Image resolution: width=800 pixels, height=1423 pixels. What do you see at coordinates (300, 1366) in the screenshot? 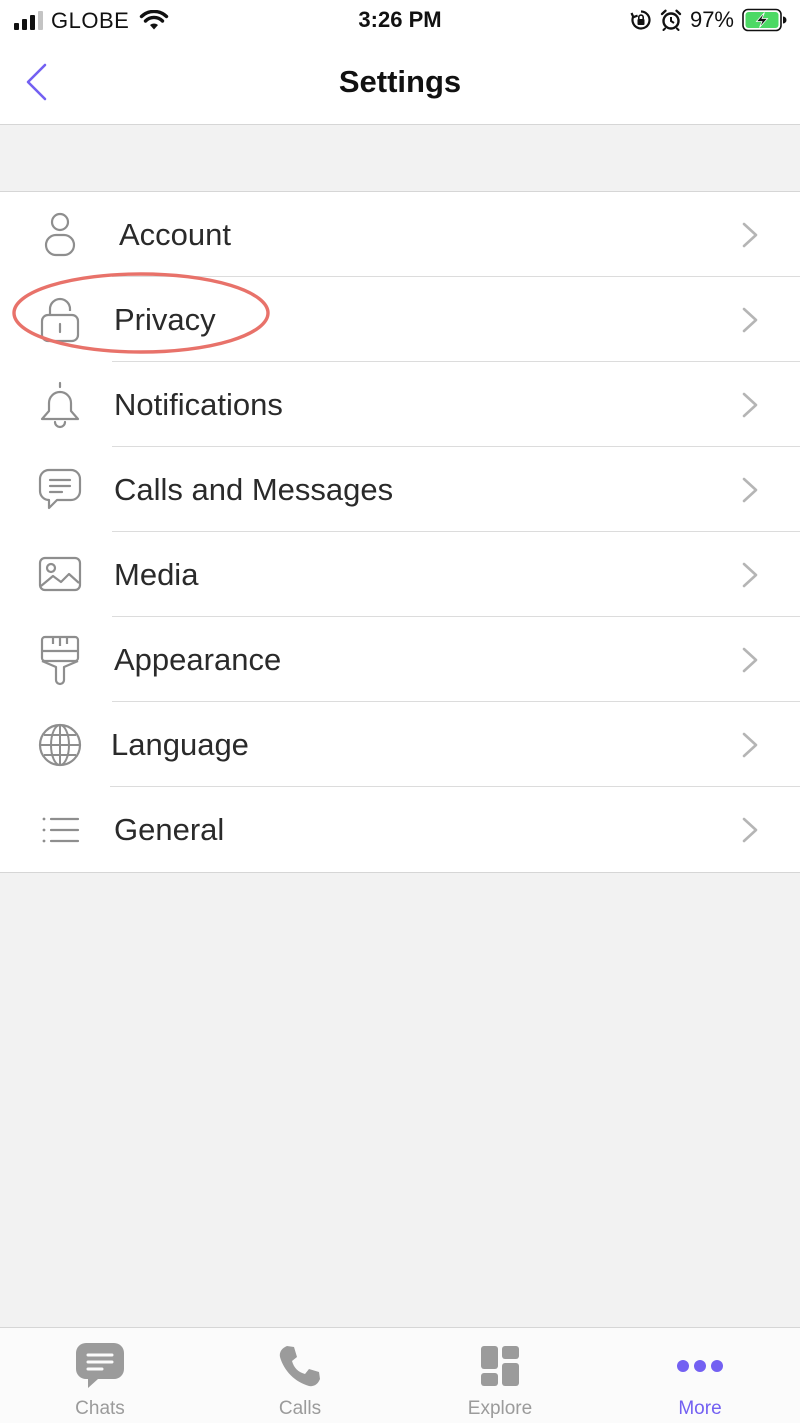
I see `phone-icon` at bounding box center [300, 1366].